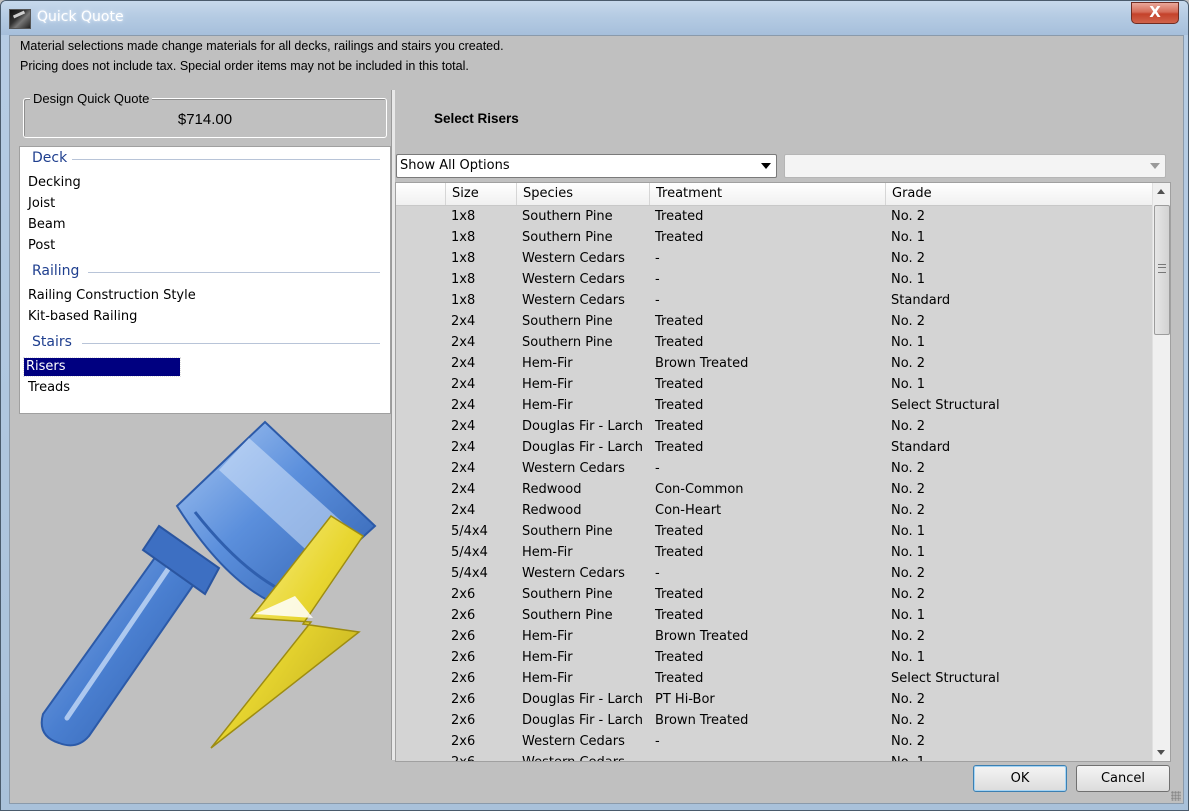 The width and height of the screenshot is (1189, 811). What do you see at coordinates (1162, 270) in the screenshot?
I see `scrollbar-thumb` at bounding box center [1162, 270].